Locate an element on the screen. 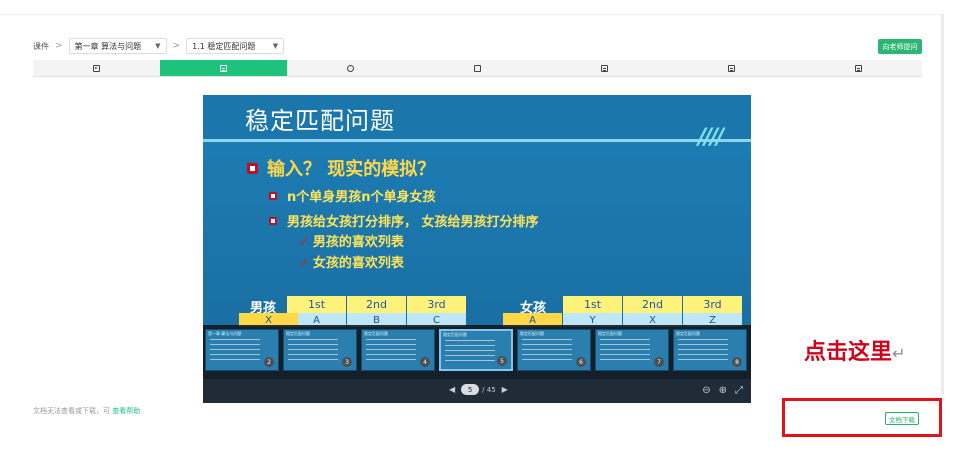  slide-thumbnail: 稳定匹配问题 4 is located at coordinates (398, 350).